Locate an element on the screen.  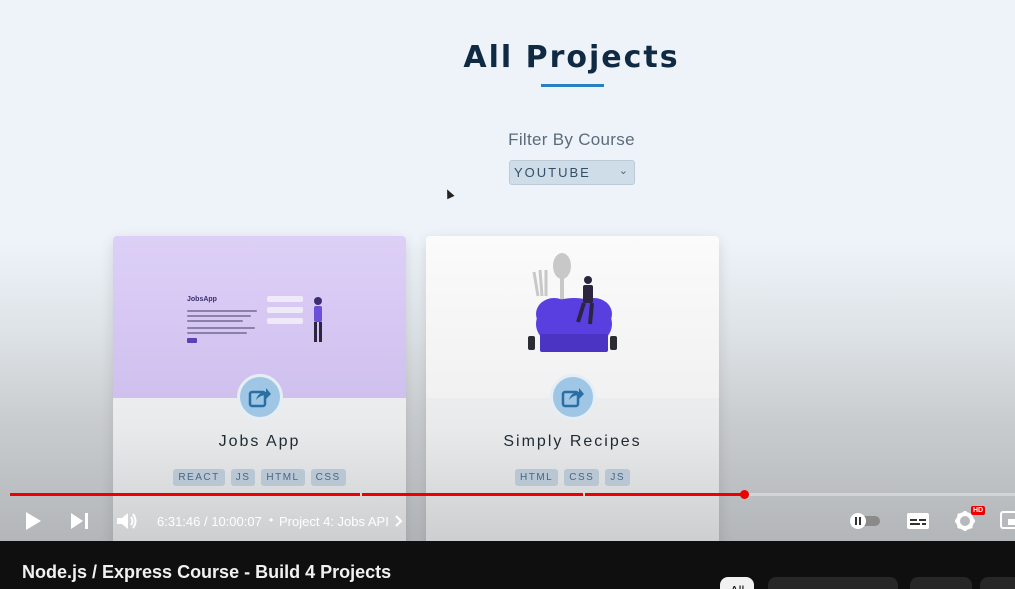
progress-scrubber is located at coordinates (744, 494).